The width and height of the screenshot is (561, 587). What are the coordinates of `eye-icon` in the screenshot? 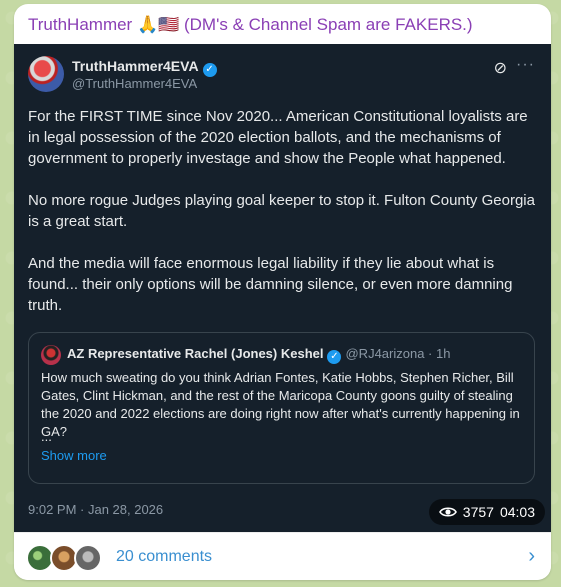 It's located at (447, 512).